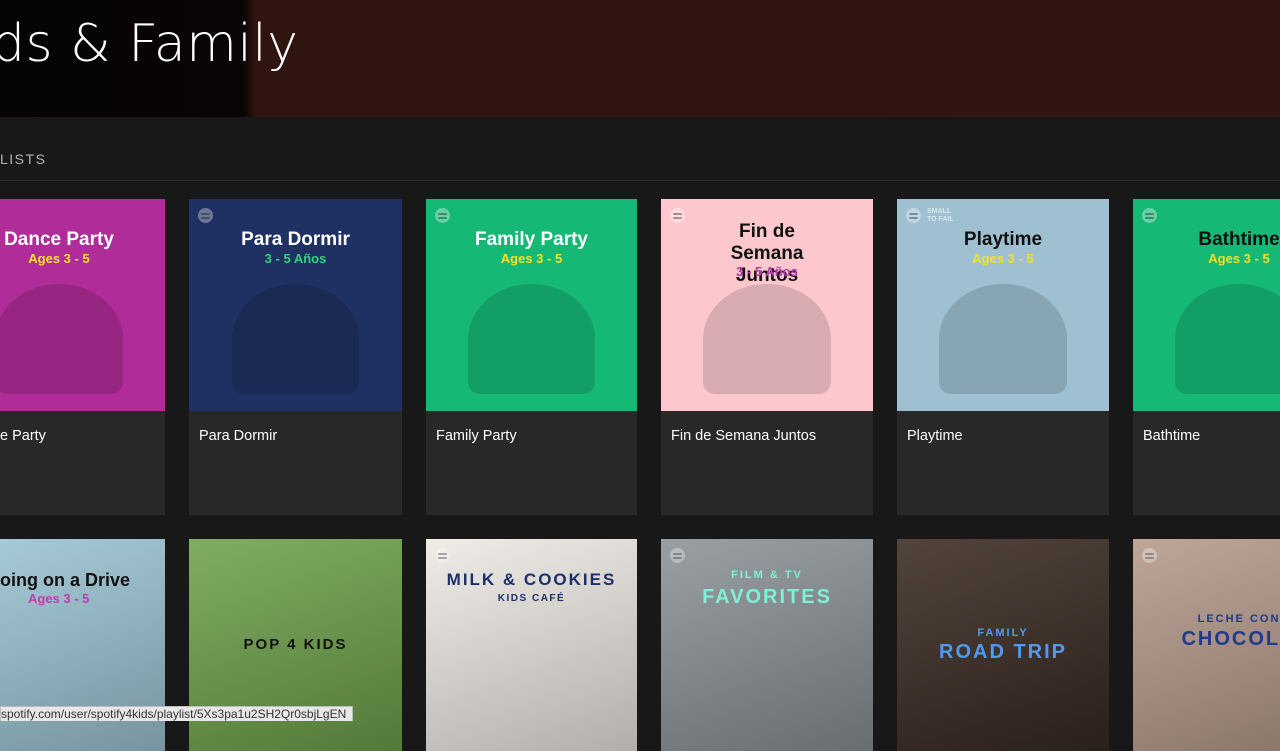 Image resolution: width=1280 pixels, height=751 pixels. Describe the element at coordinates (1239, 239) in the screenshot. I see `cover-title: Bathtime` at that location.